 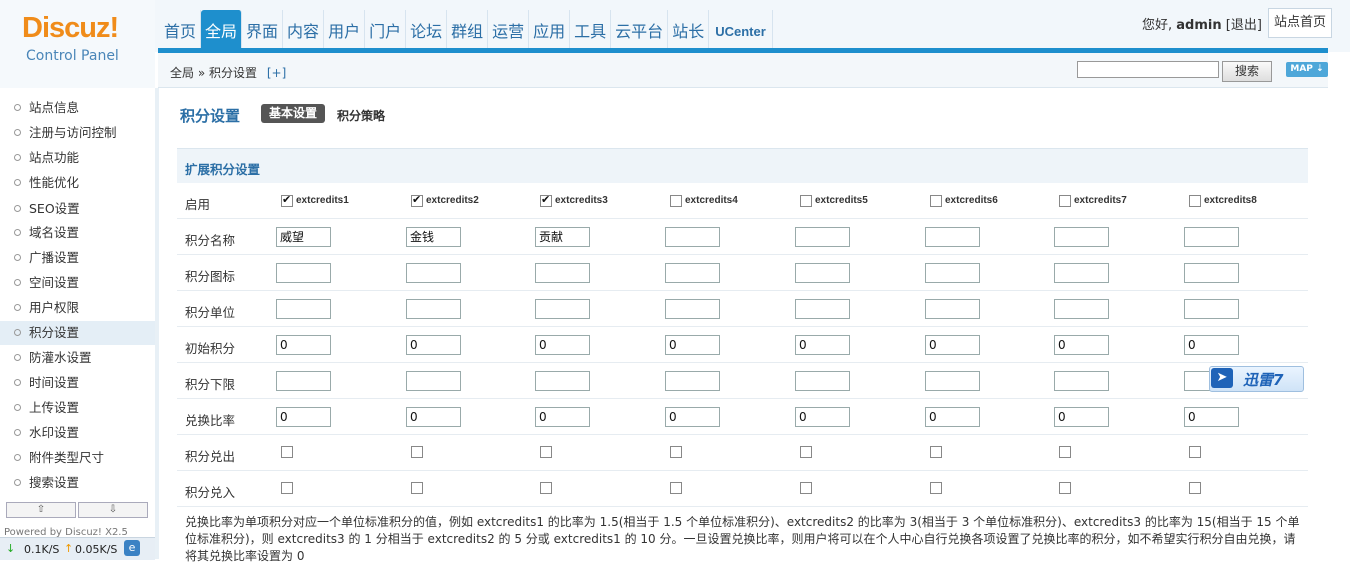 I want to click on nav-tab-group: 群组, so click(x=468, y=29).